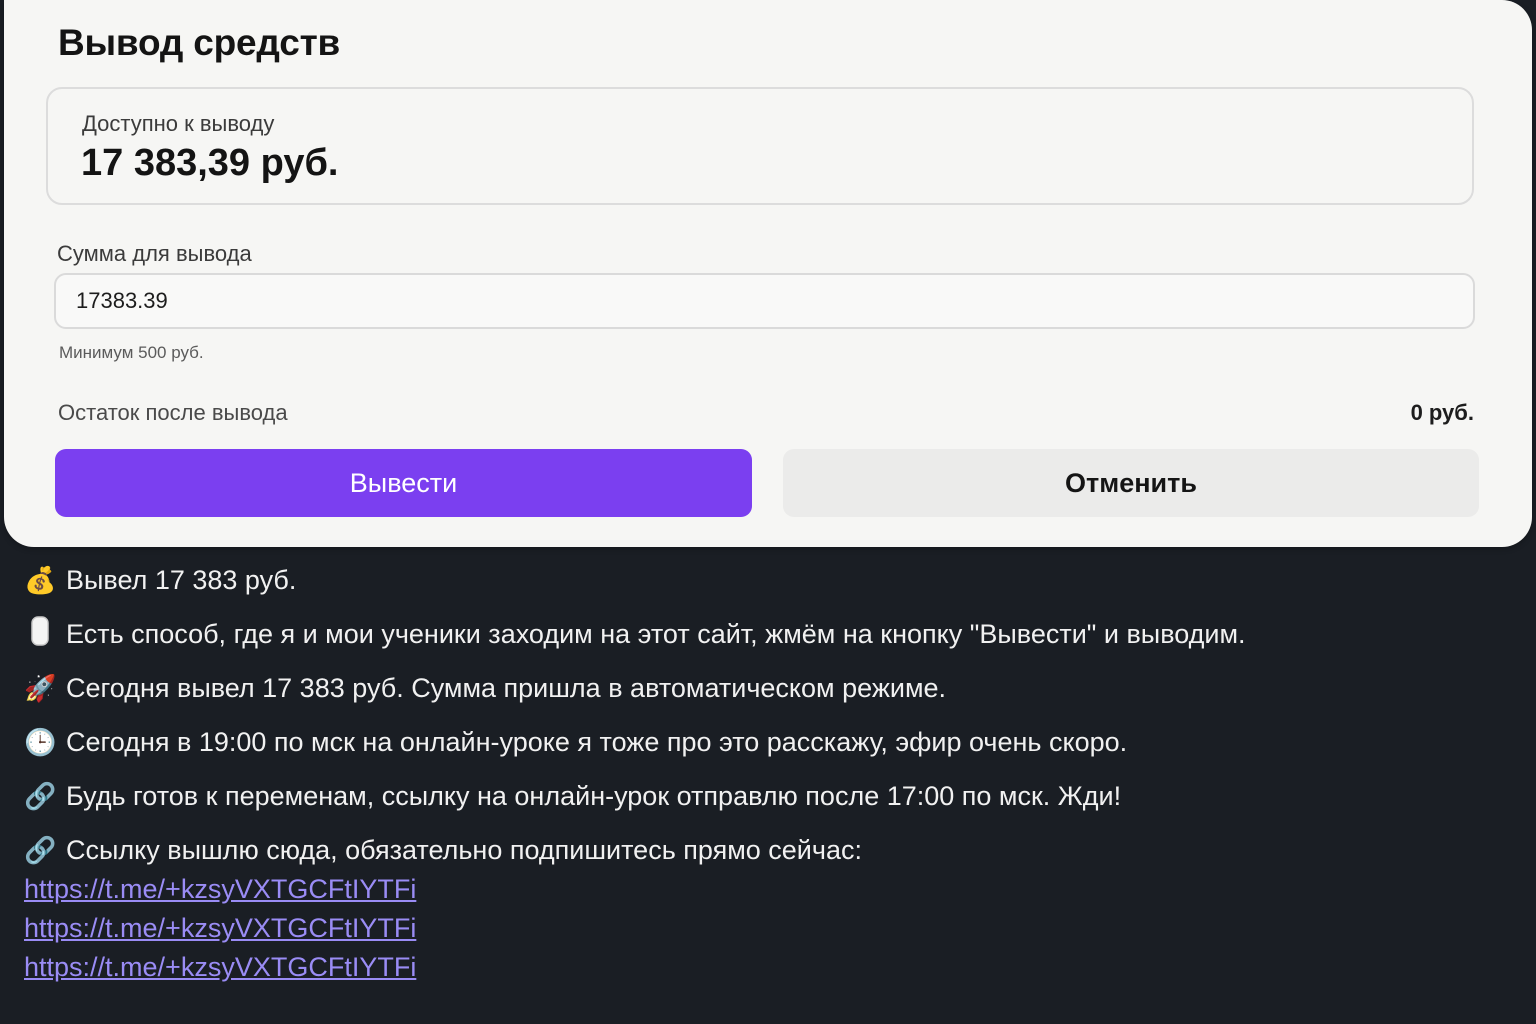 The image size is (1536, 1024). Describe the element at coordinates (760, 146) in the screenshot. I see `available-balance-box: Доступно к выводу 17 383,39 руб.` at that location.